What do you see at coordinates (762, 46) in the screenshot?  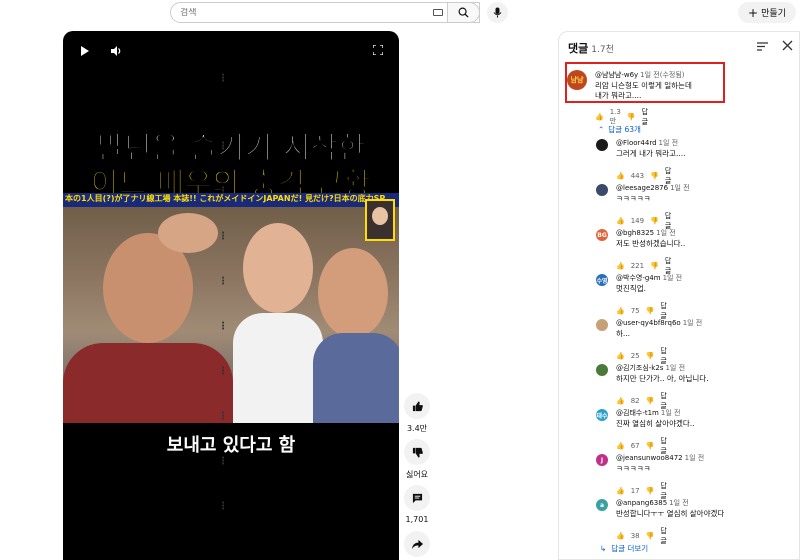 I see `sort-icon` at bounding box center [762, 46].